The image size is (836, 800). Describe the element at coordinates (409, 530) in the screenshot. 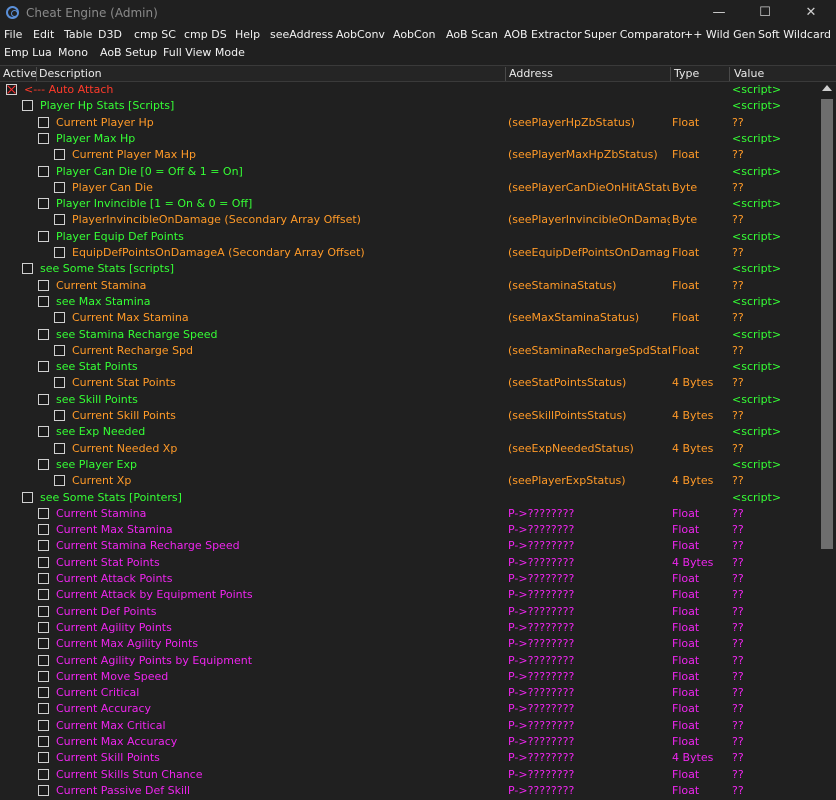

I see `table-row: Current Max Stamina P->???????? Float??` at that location.